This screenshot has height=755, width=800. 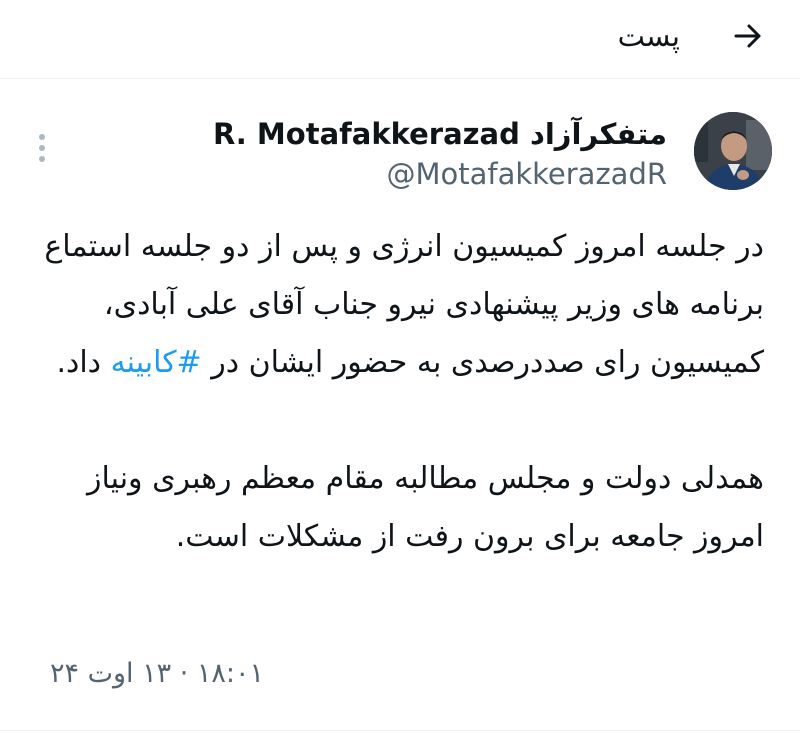 I want to click on page-title: پست, so click(x=648, y=36).